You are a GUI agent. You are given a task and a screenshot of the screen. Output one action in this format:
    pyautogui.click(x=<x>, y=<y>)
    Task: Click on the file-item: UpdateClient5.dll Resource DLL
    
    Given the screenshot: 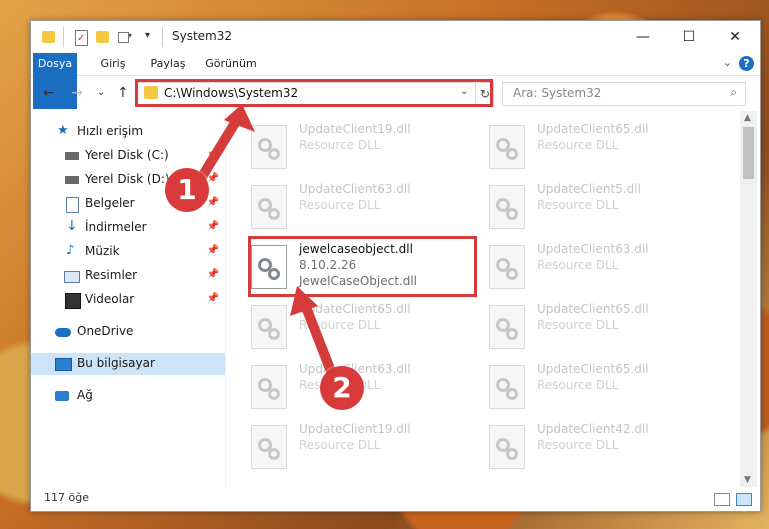 What is the action you would take?
    pyautogui.click(x=579, y=207)
    